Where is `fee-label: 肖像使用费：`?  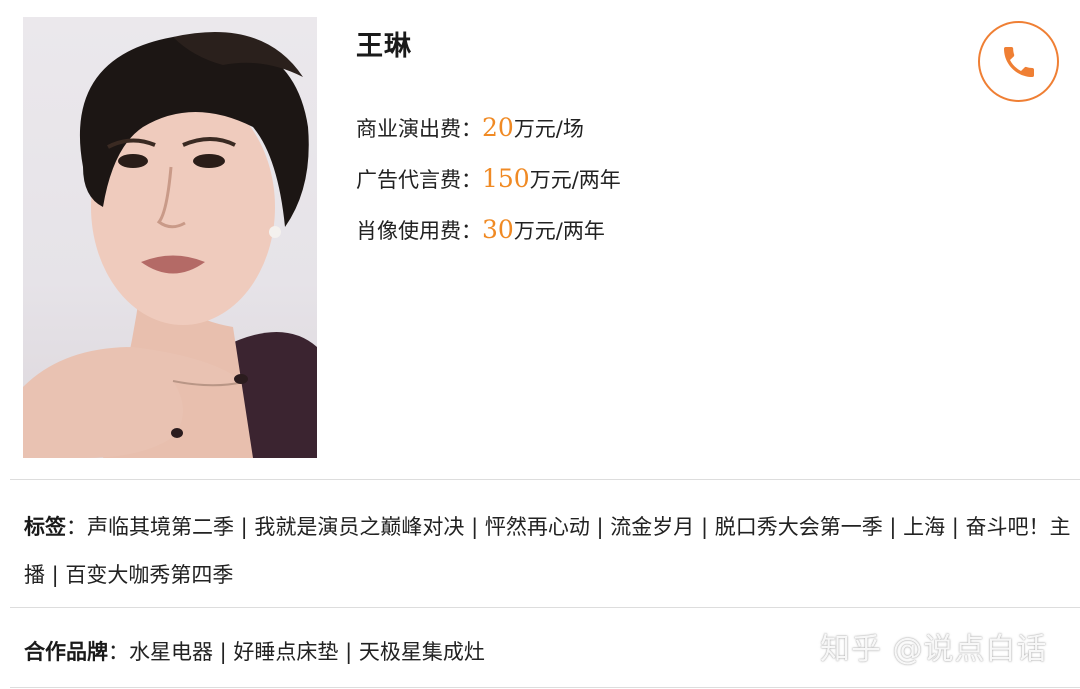
fee-label: 肖像使用费： is located at coordinates (419, 231).